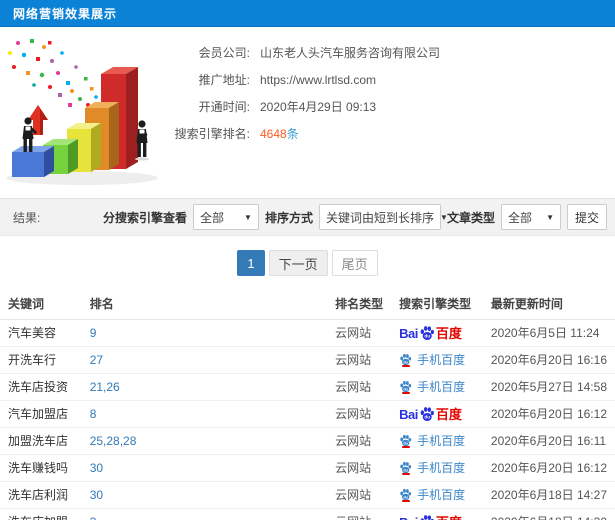 The height and width of the screenshot is (520, 615). I want to click on keyword-cell: 汽车美容, so click(41, 333).